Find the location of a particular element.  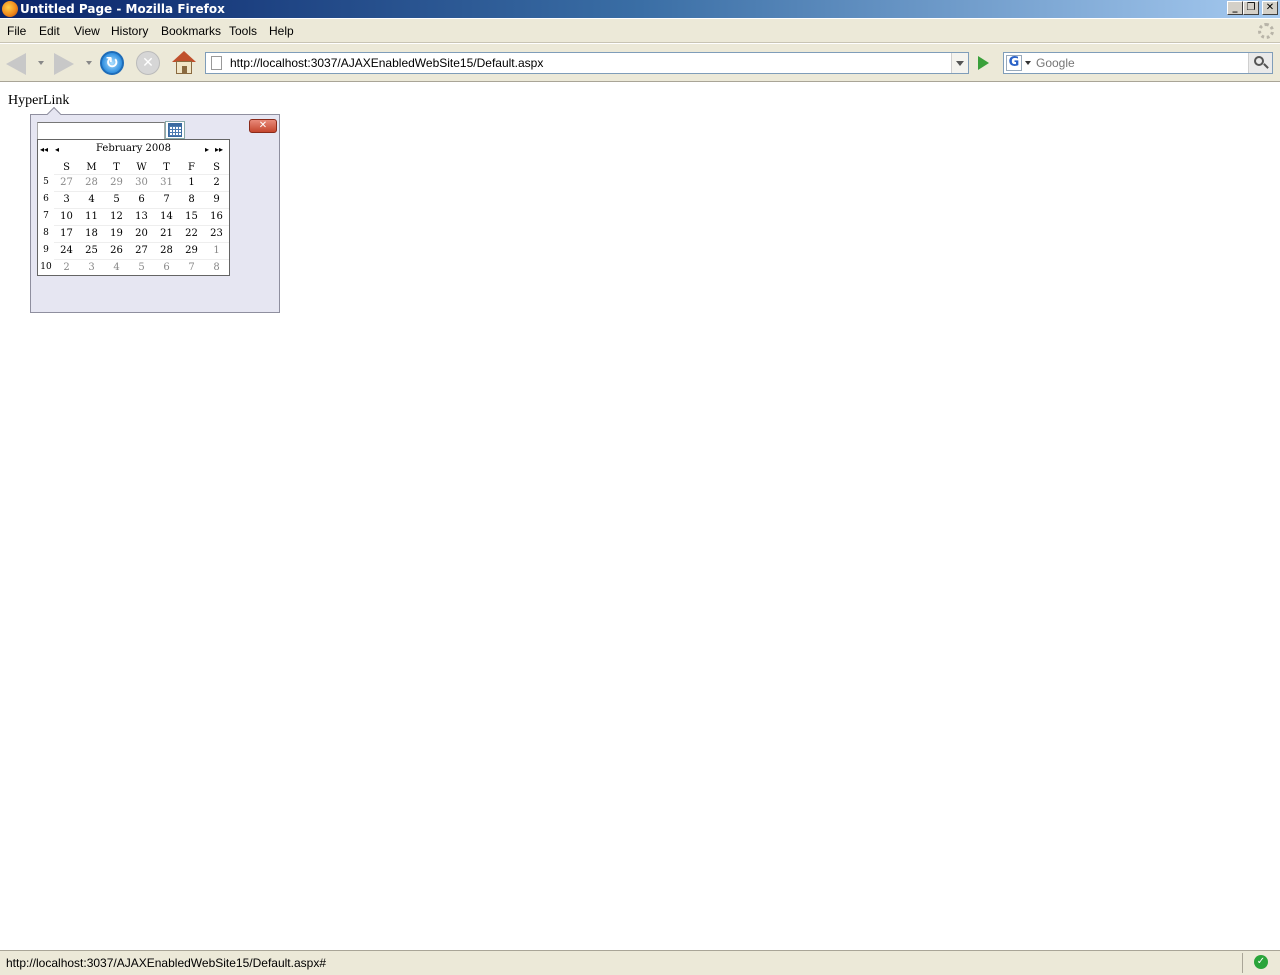

calendar-day: 23 is located at coordinates (216, 233).